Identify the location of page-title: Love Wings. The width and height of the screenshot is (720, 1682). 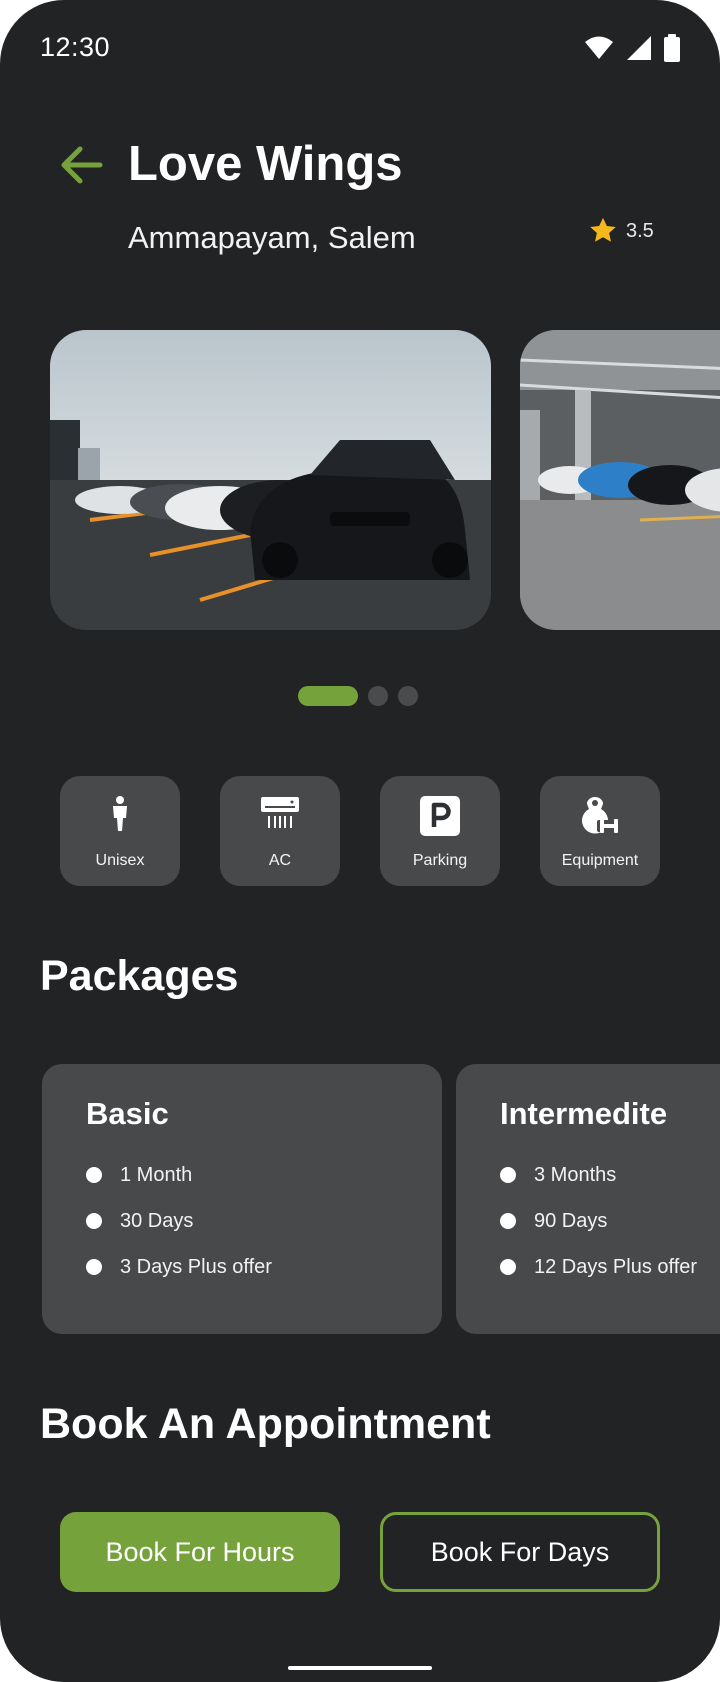
(265, 164).